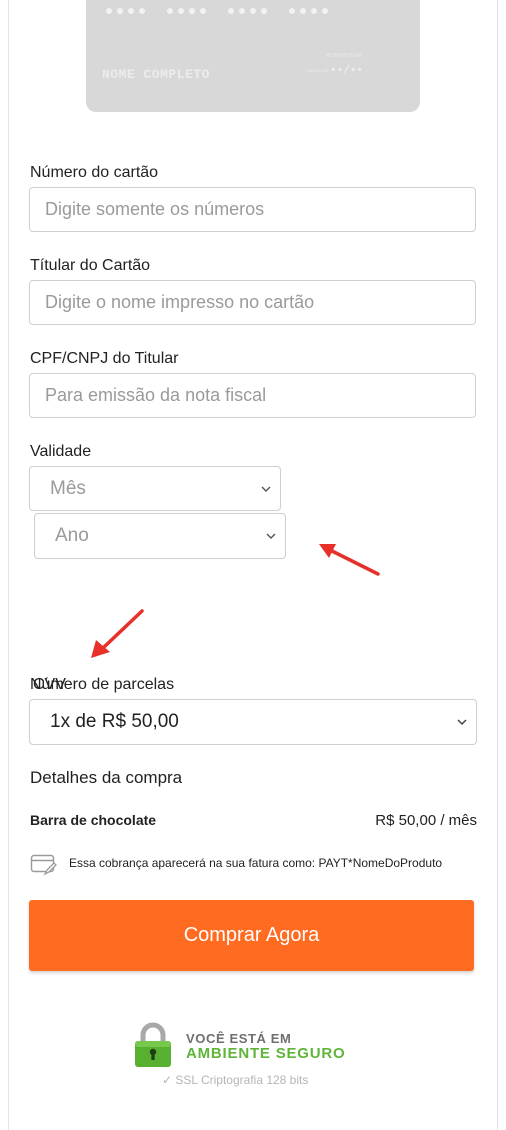 The image size is (506, 1130). I want to click on product-price: R$ 50,00 / mês, so click(426, 820).